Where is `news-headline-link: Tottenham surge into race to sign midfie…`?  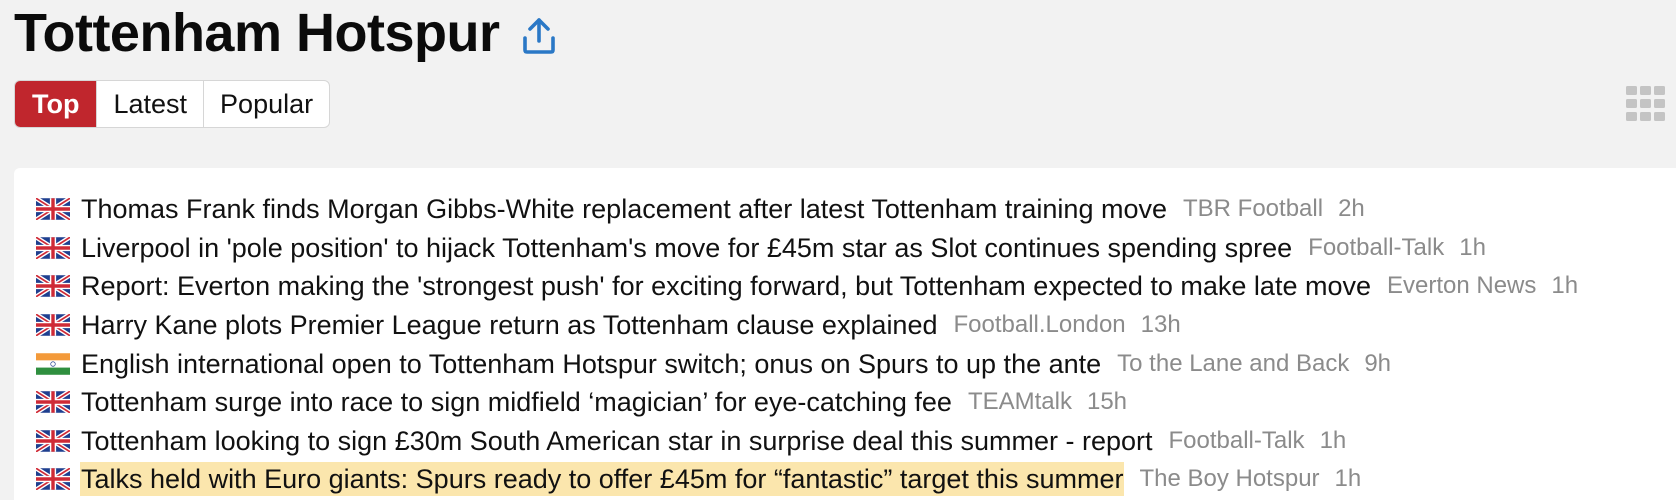 news-headline-link: Tottenham surge into race to sign midfie… is located at coordinates (516, 402).